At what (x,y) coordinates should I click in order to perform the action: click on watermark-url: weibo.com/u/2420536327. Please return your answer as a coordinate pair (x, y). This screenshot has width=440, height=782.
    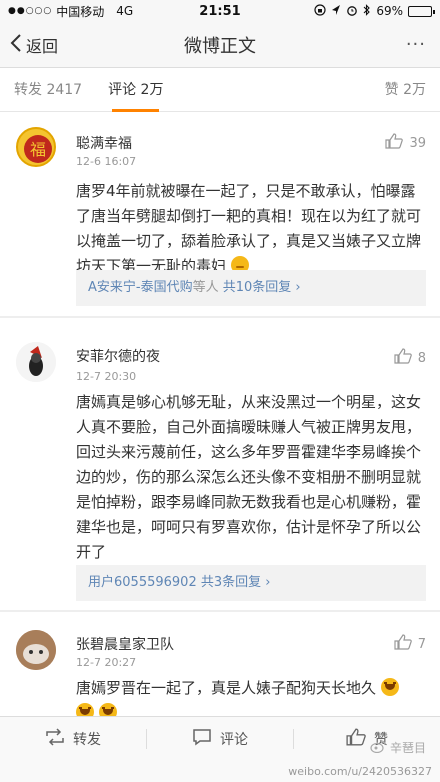
    Looking at the image, I should click on (360, 771).